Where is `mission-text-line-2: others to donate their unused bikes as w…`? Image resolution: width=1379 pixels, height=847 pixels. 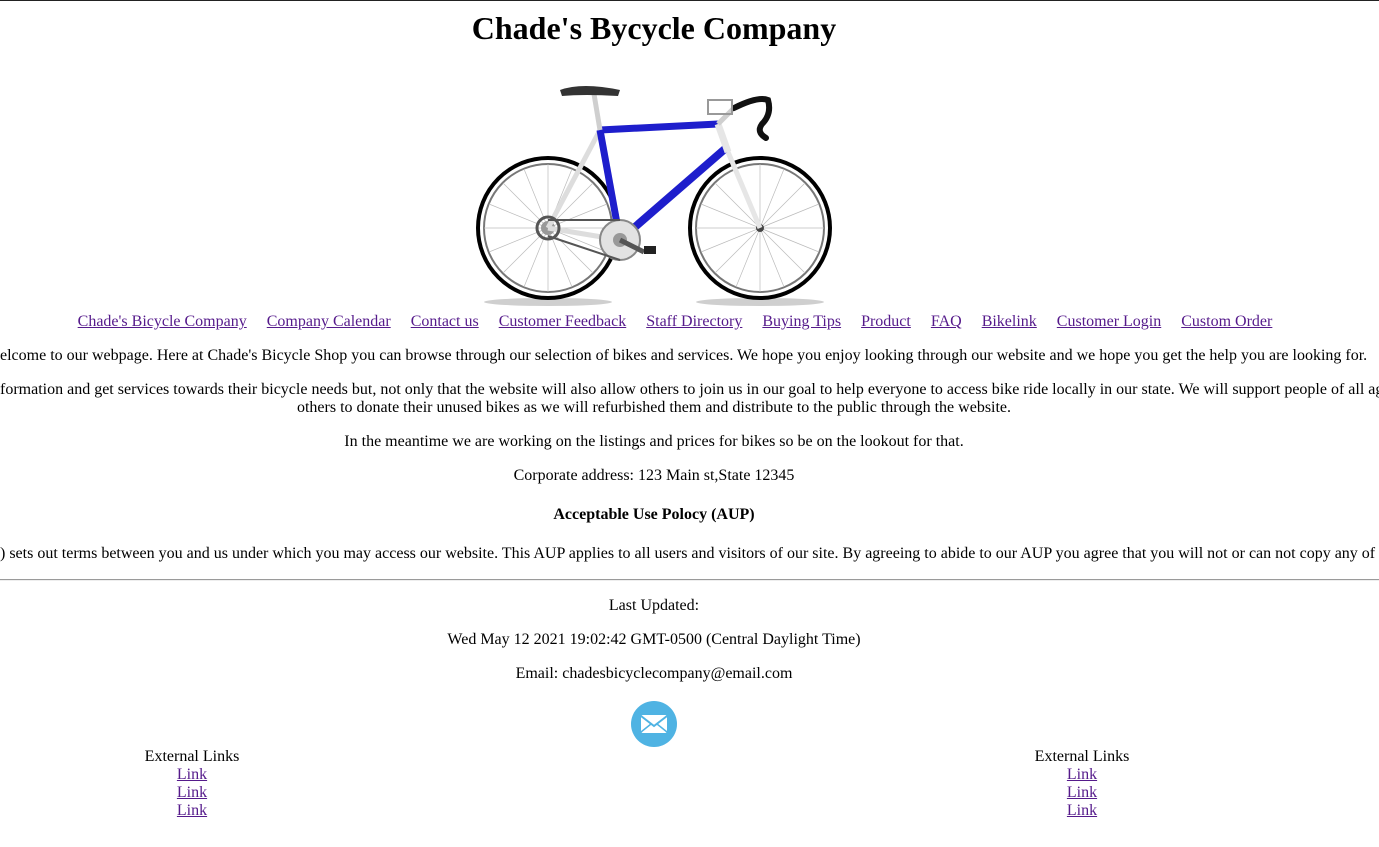 mission-text-line-2: others to donate their unused bikes as w… is located at coordinates (654, 407).